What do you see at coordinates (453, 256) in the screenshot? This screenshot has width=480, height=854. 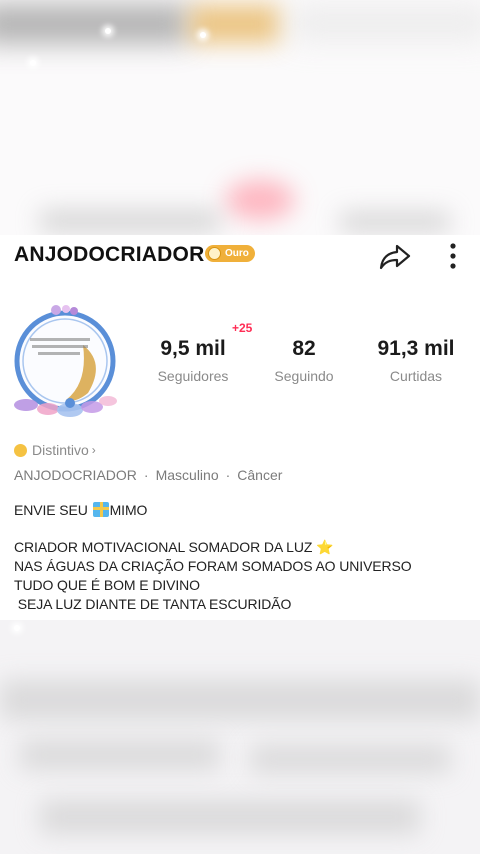 I see `more-vertical-icon` at bounding box center [453, 256].